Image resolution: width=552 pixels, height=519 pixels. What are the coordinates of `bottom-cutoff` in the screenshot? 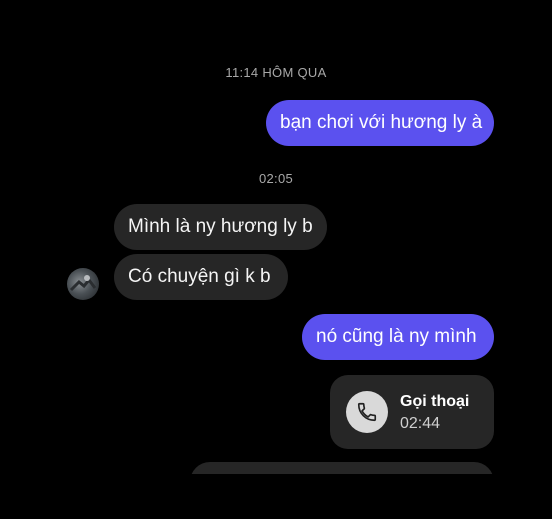 It's located at (276, 496).